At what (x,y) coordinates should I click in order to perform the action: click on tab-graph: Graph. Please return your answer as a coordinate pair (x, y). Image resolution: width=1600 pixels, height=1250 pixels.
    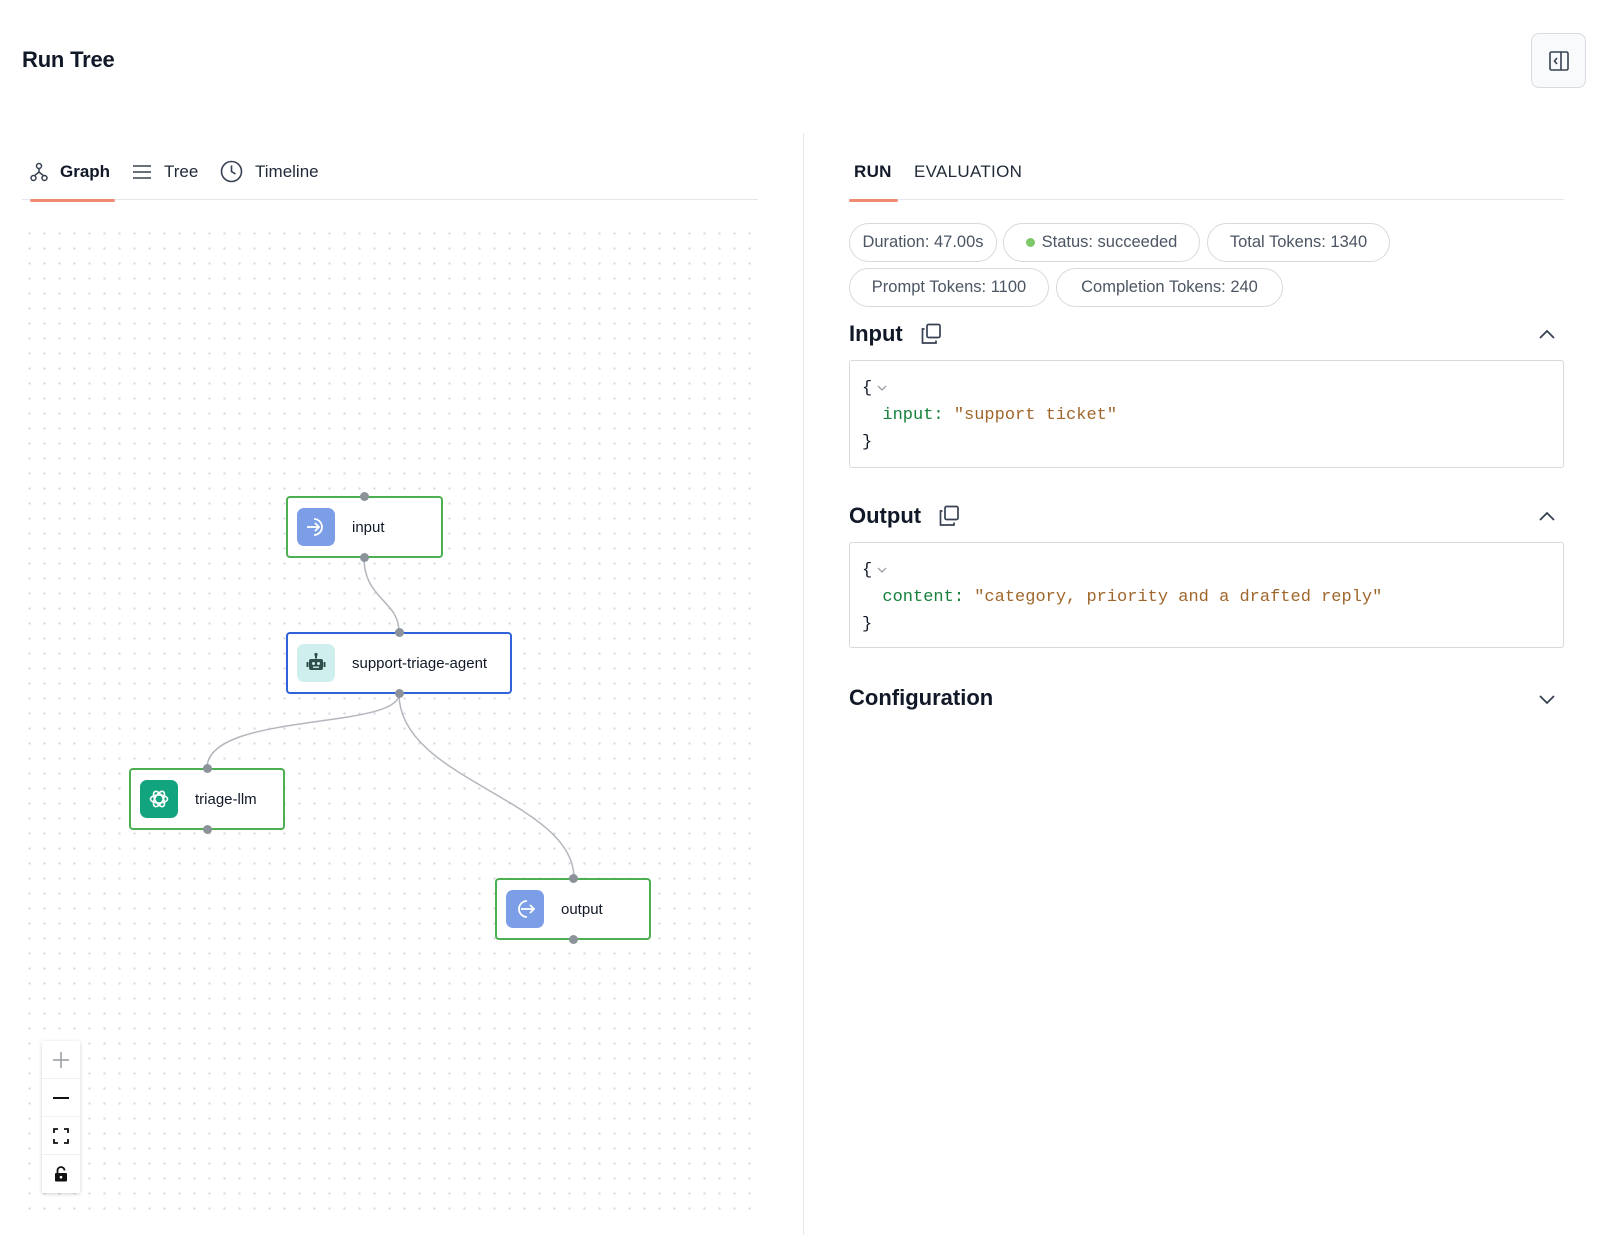
    Looking at the image, I should click on (72, 172).